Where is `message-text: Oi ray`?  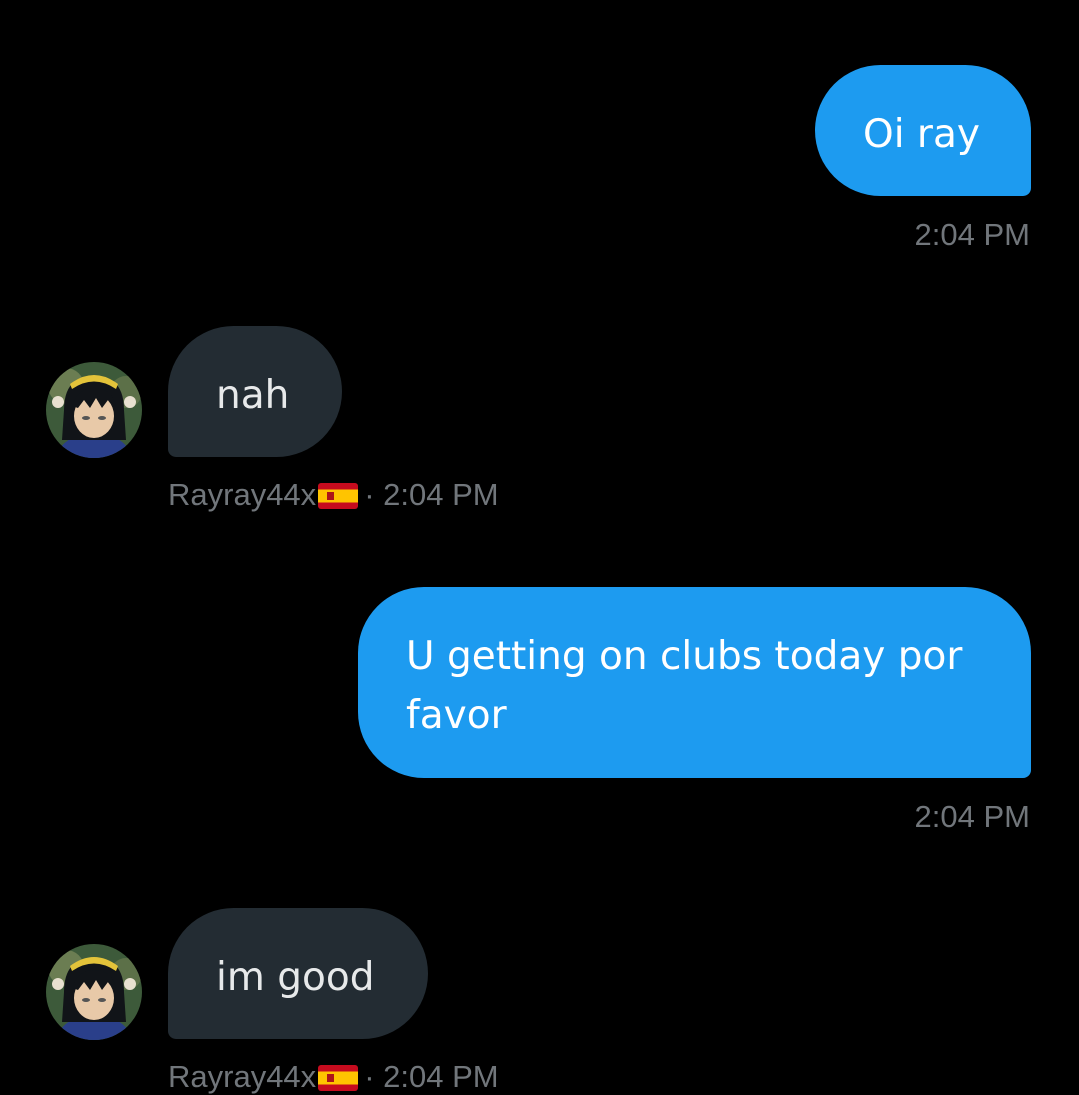 message-text: Oi ray is located at coordinates (921, 134).